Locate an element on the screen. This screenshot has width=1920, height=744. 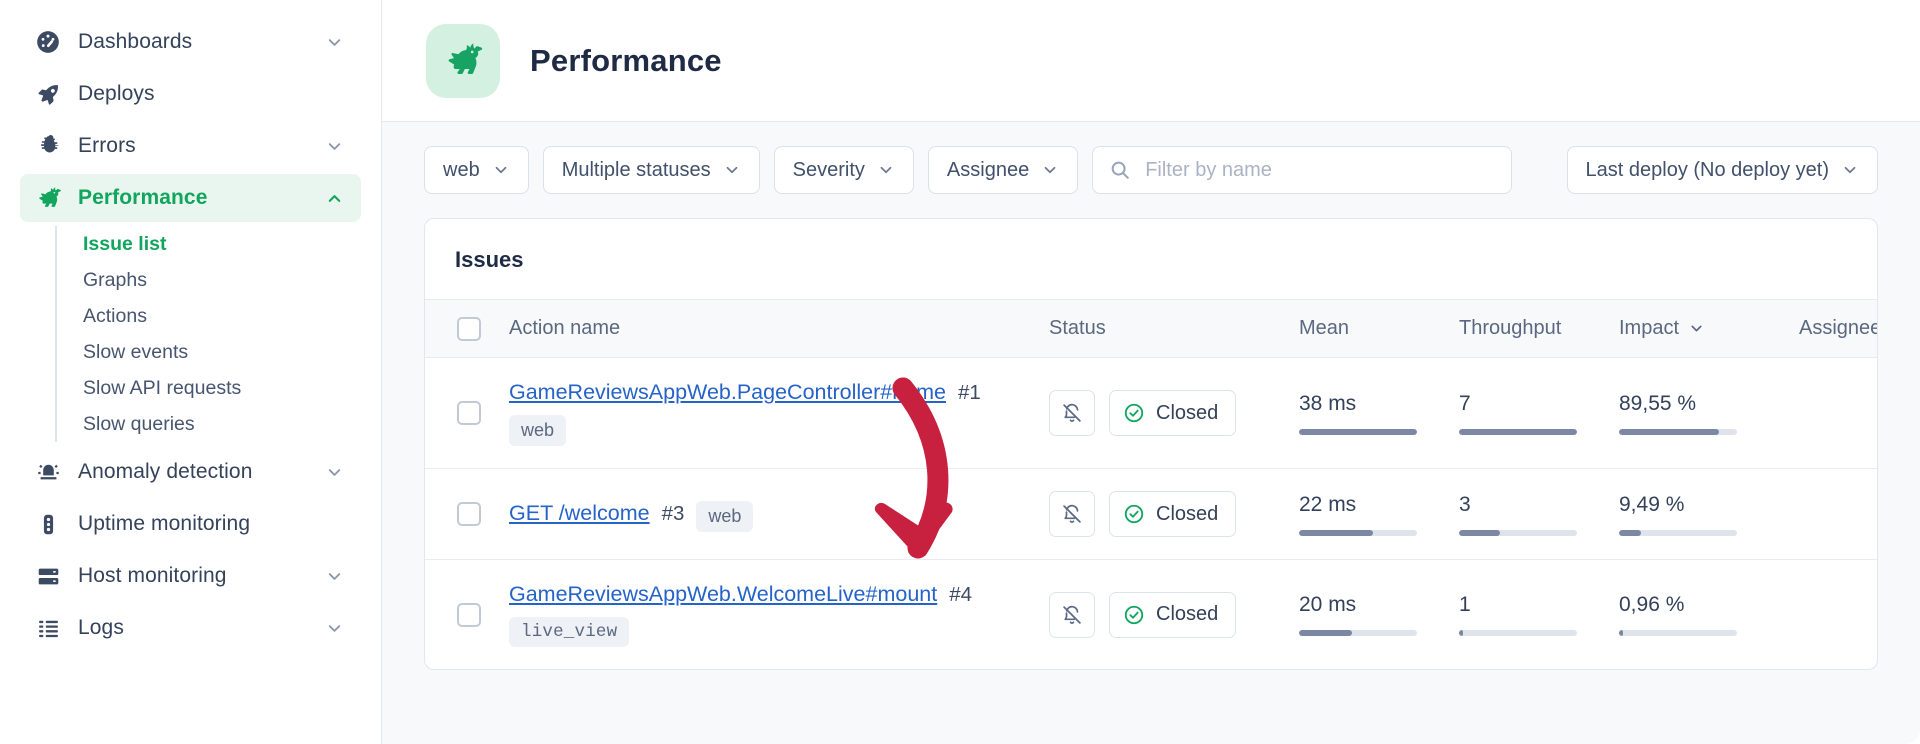
sidebar-item-deploys: Deploys is located at coordinates (190, 94).